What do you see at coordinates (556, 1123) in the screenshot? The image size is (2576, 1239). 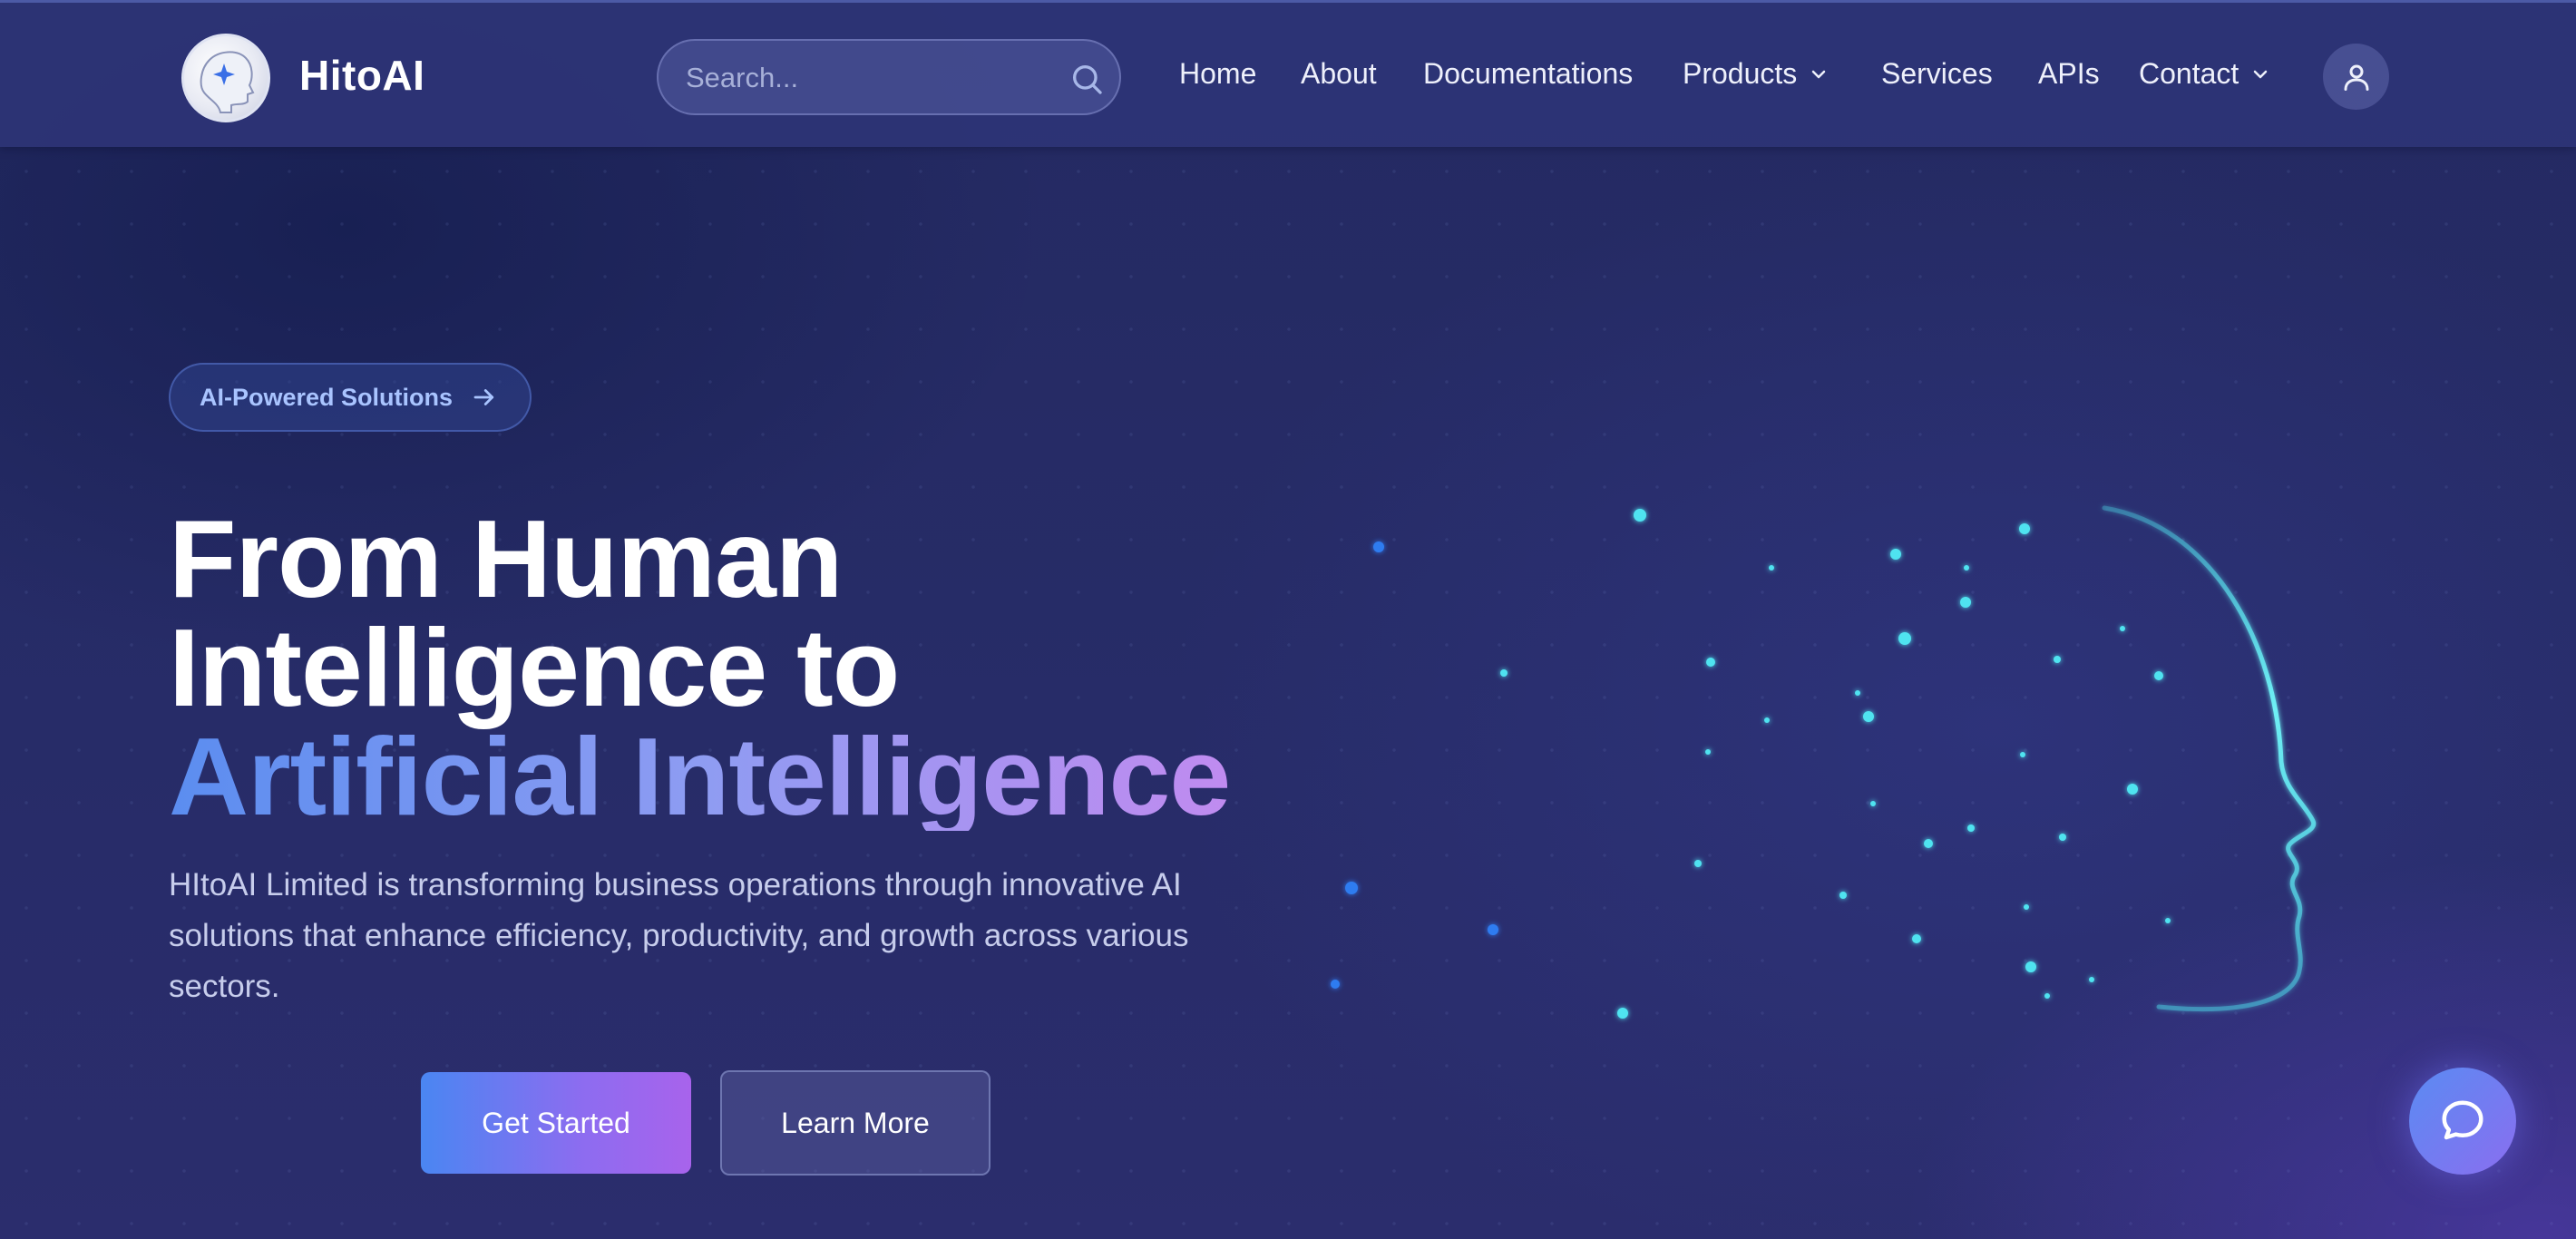 I see `get-started-button: Get Started` at bounding box center [556, 1123].